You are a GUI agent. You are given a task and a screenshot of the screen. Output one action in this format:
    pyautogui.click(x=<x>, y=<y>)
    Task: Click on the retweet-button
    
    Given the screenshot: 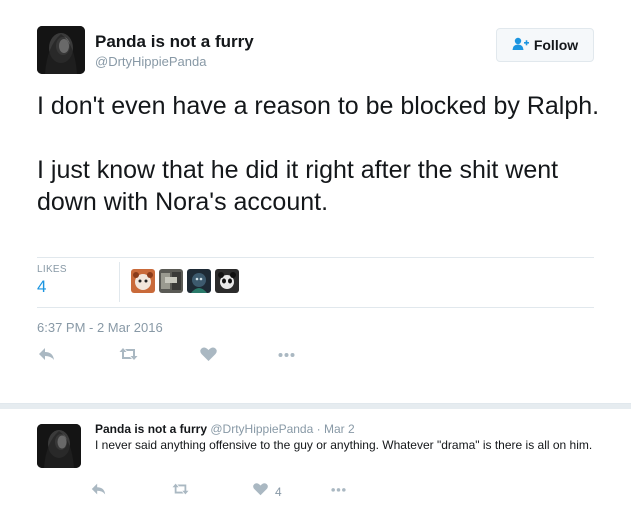 What is the action you would take?
    pyautogui.click(x=128, y=356)
    